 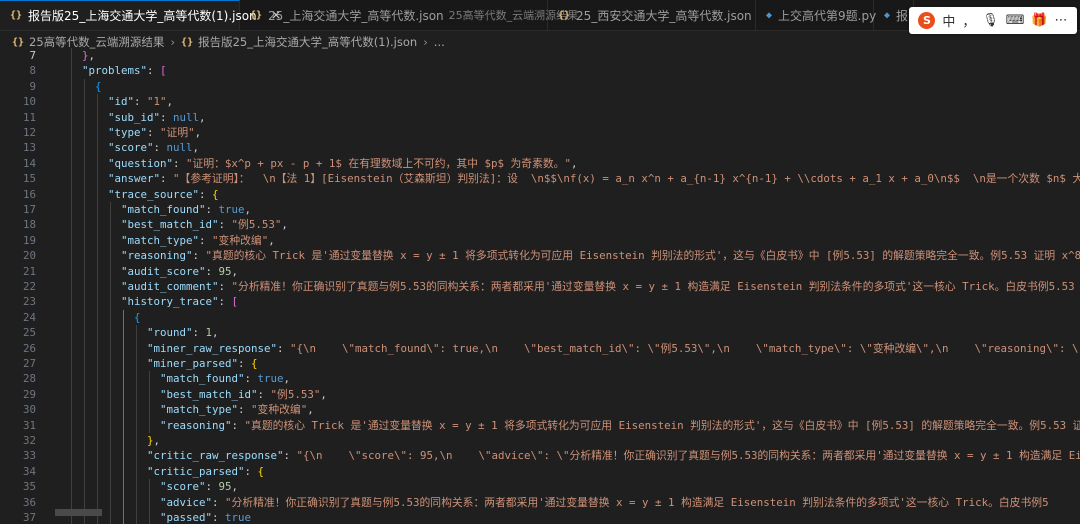 I want to click on horizontal-scrollbar, so click(x=78, y=512).